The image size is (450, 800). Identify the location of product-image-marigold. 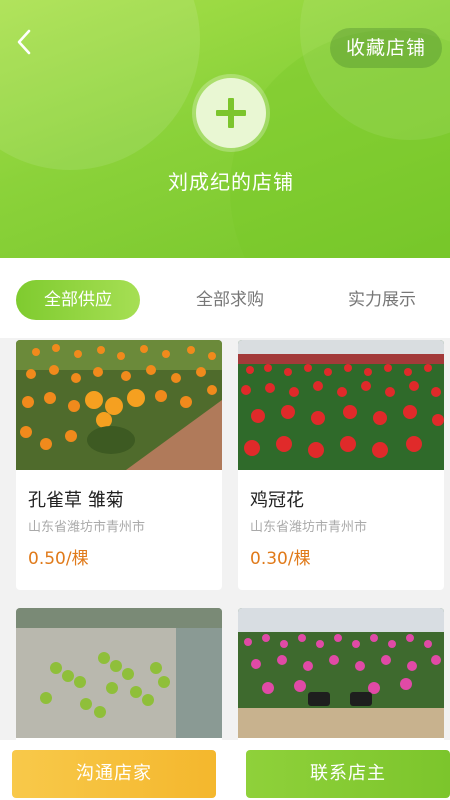
(119, 405).